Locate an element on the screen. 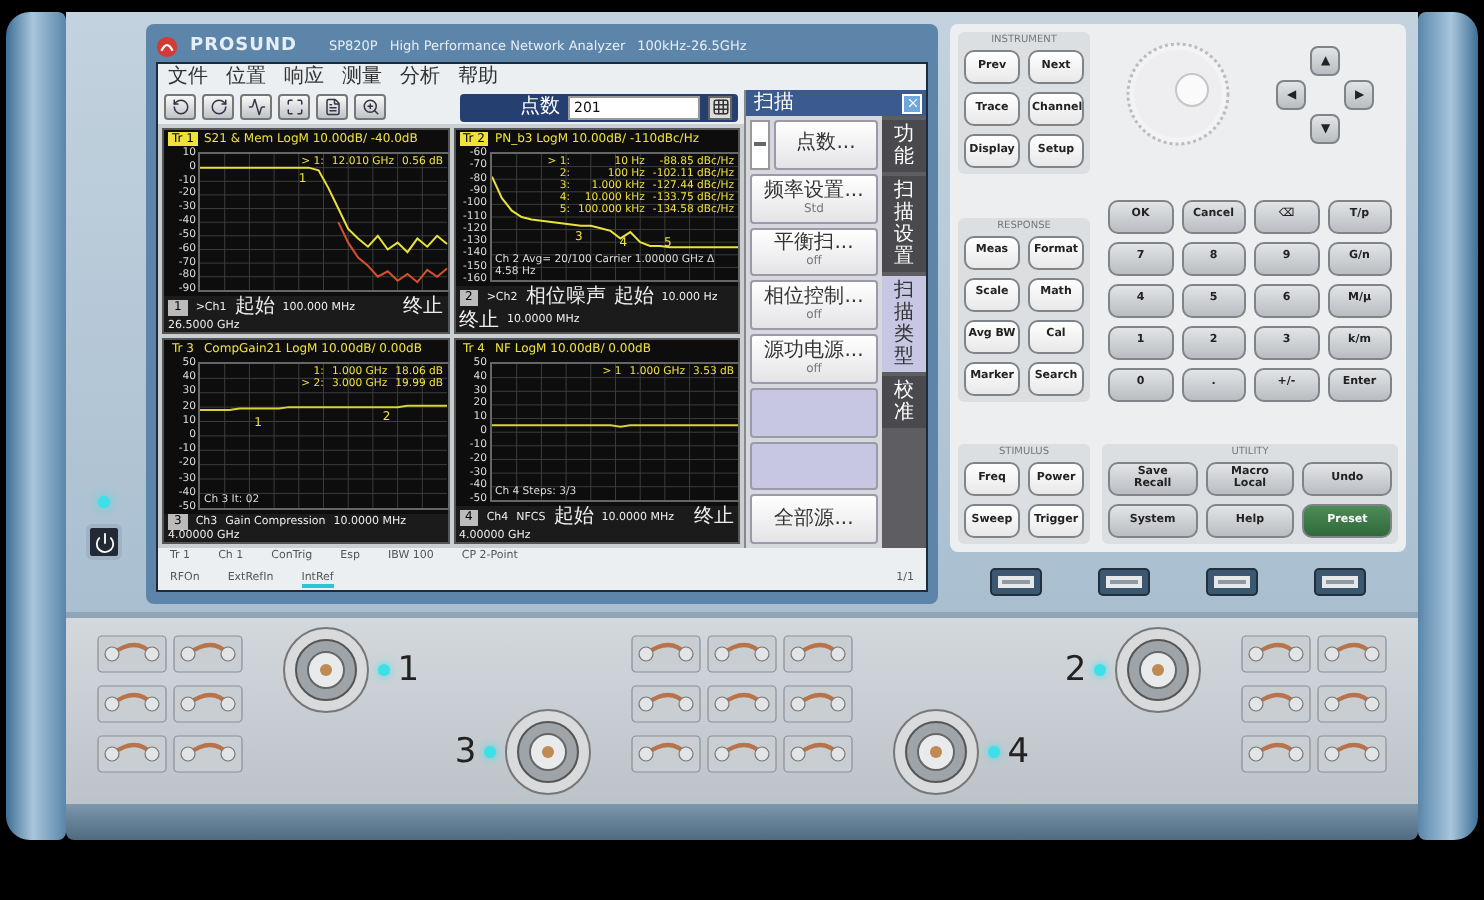  keypad-button is located at coordinates (720, 107).